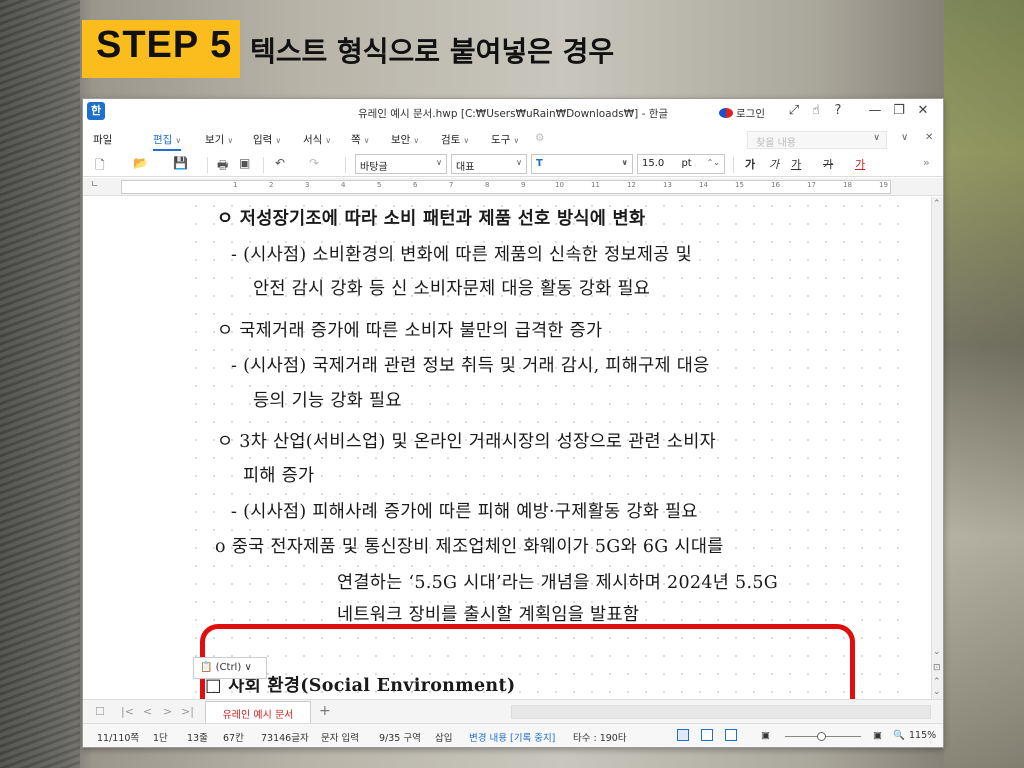  Describe the element at coordinates (401, 164) in the screenshot. I see `style-select: 바탕글 ∨` at that location.